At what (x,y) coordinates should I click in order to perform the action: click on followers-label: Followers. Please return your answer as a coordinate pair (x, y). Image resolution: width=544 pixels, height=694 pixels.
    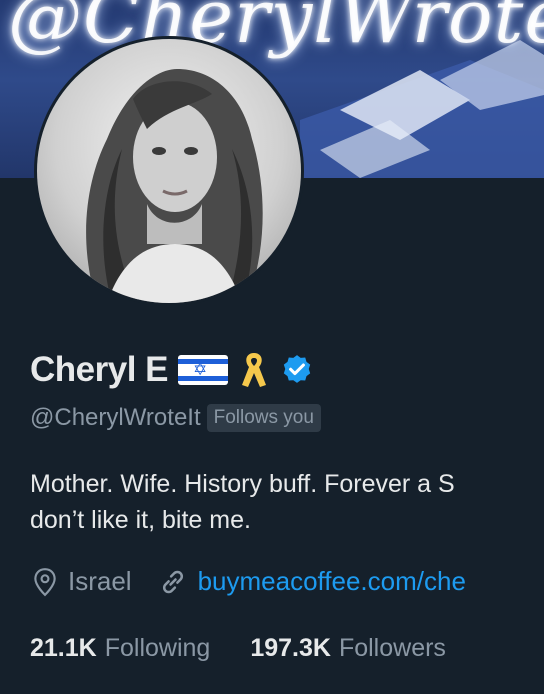
    Looking at the image, I should click on (392, 648).